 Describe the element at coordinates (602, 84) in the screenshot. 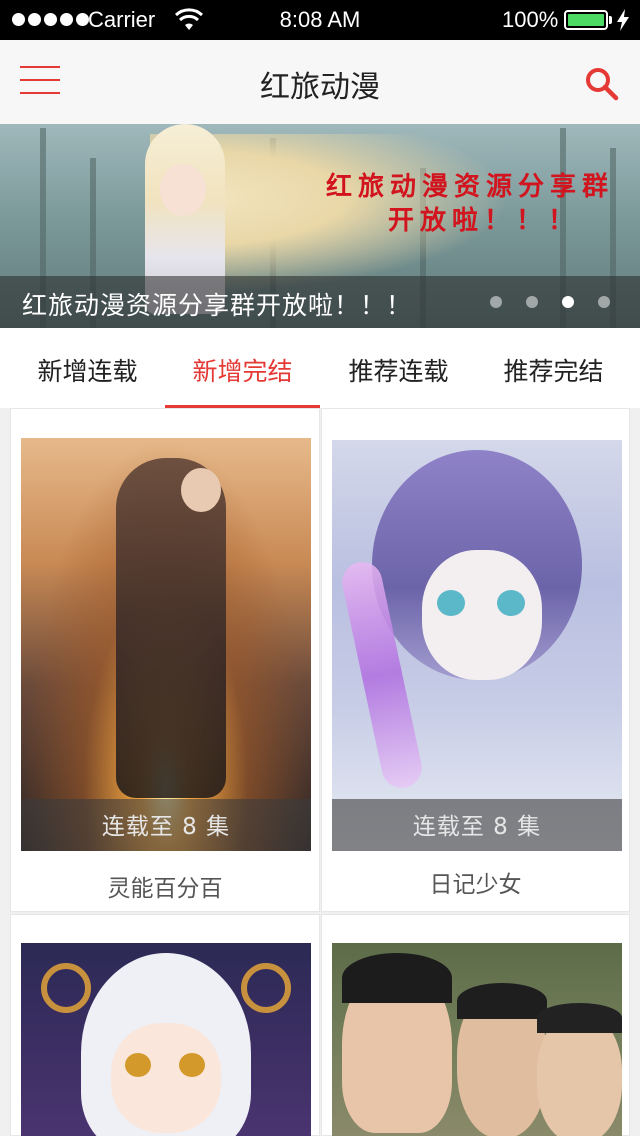

I see `search-icon` at that location.